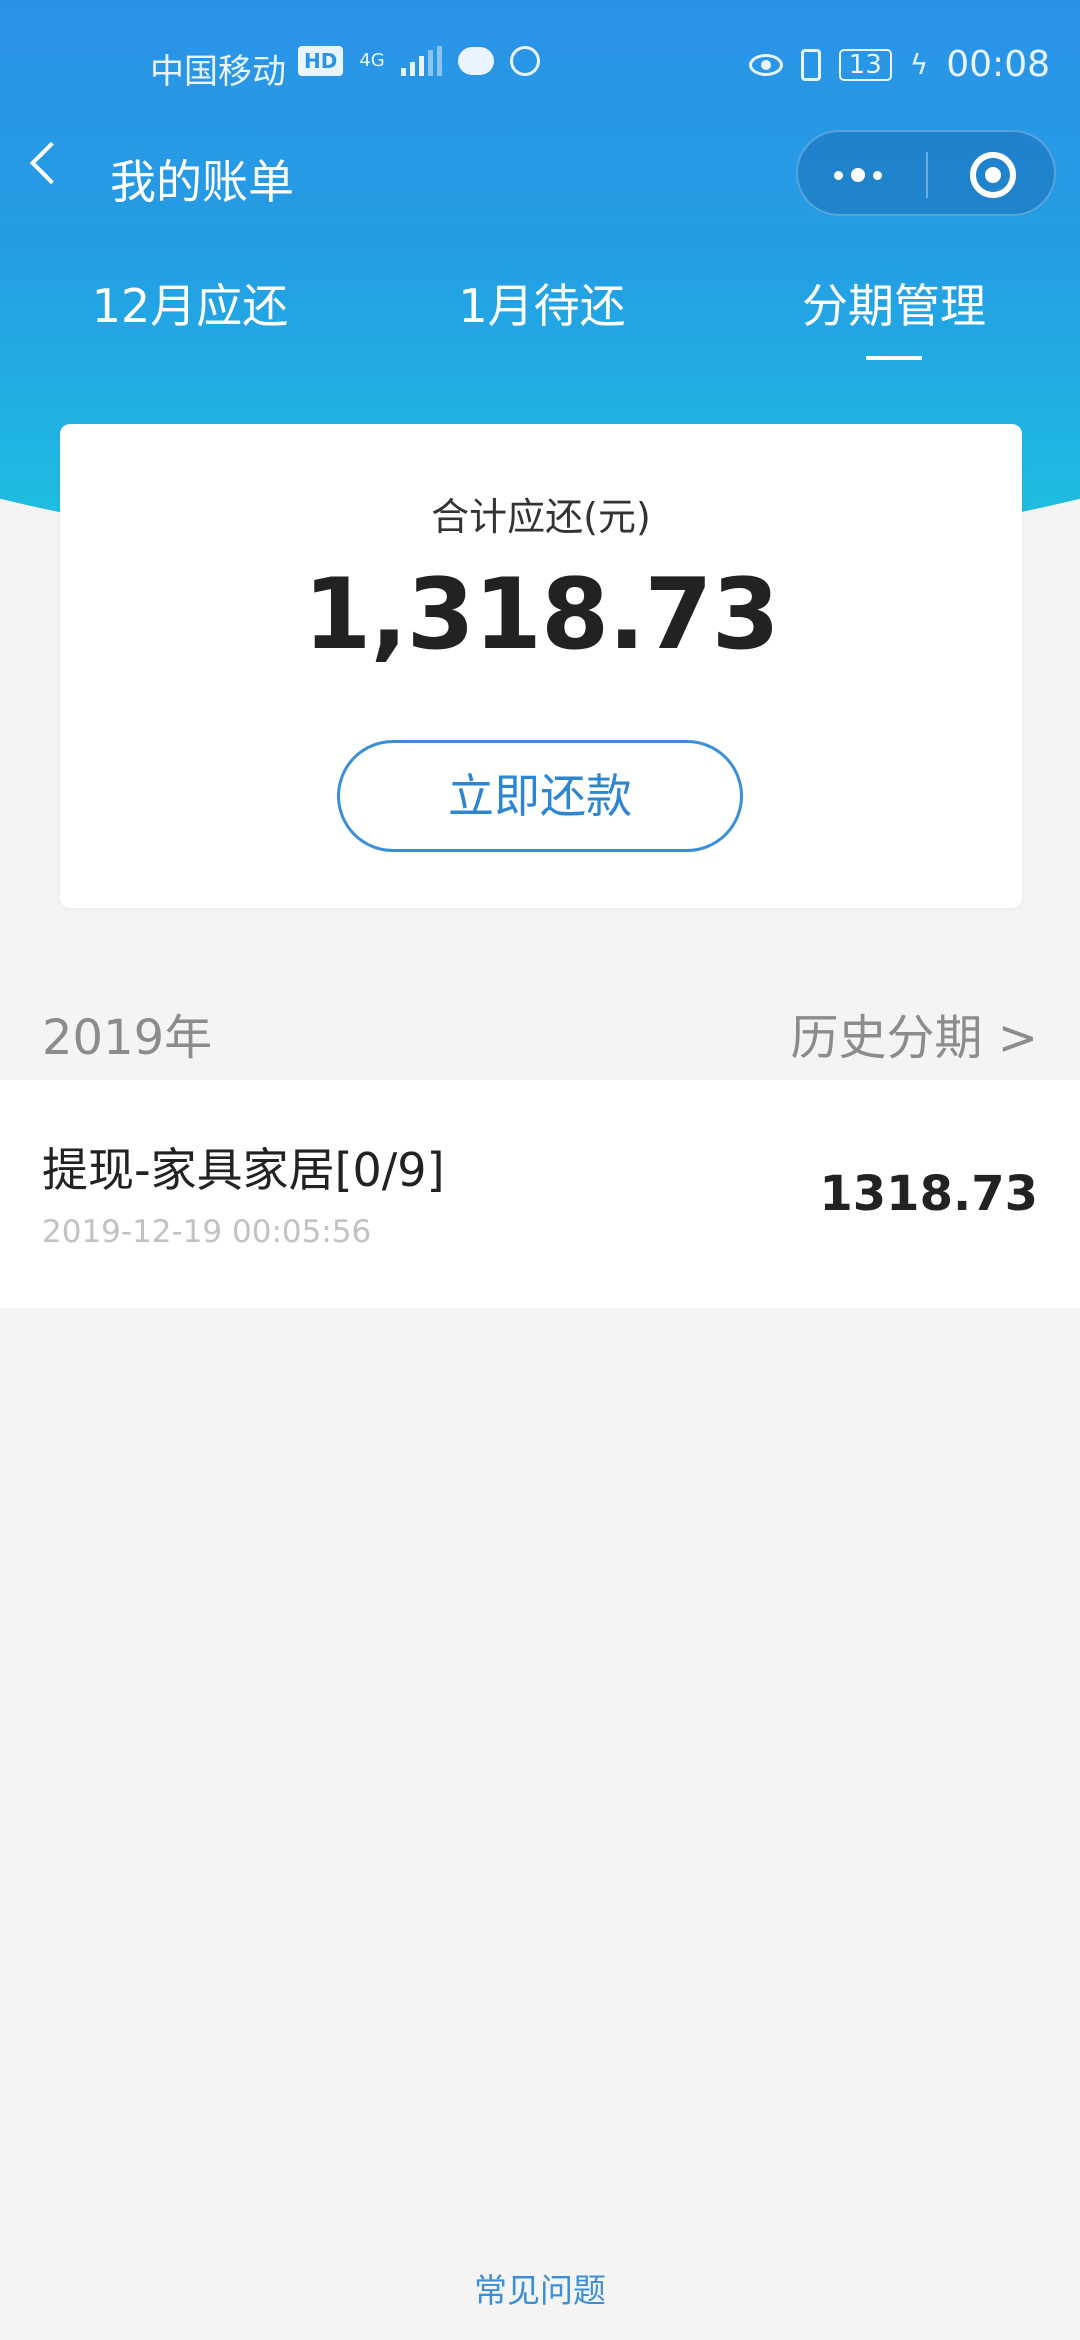 This screenshot has height=2340, width=1080. Describe the element at coordinates (540, 1194) in the screenshot. I see `list-item: 提现-家具家居[0/9] 2019-12-19 00:05:56 1318.73` at that location.